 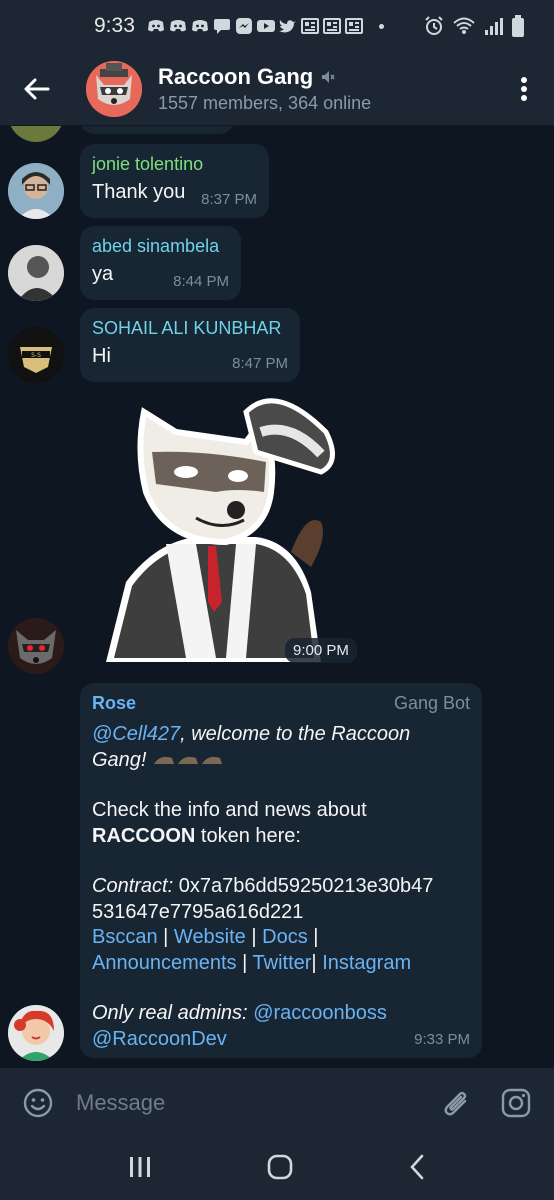 I want to click on status-bar: 9:33, so click(x=277, y=26).